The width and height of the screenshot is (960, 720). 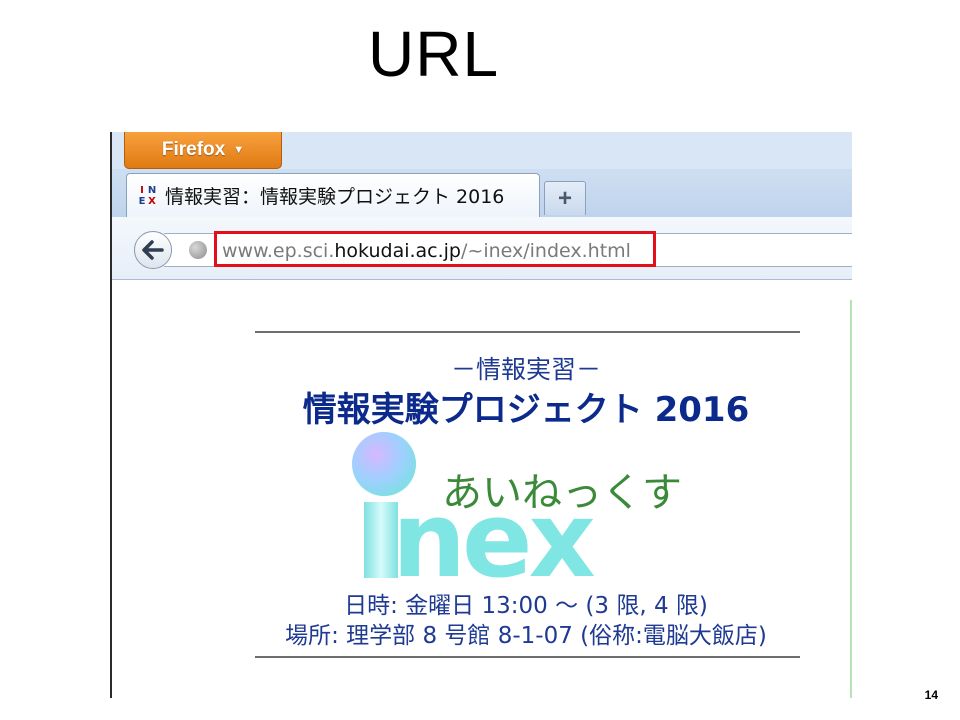 What do you see at coordinates (239, 150) in the screenshot?
I see `chevron-down-icon: ▼` at bounding box center [239, 150].